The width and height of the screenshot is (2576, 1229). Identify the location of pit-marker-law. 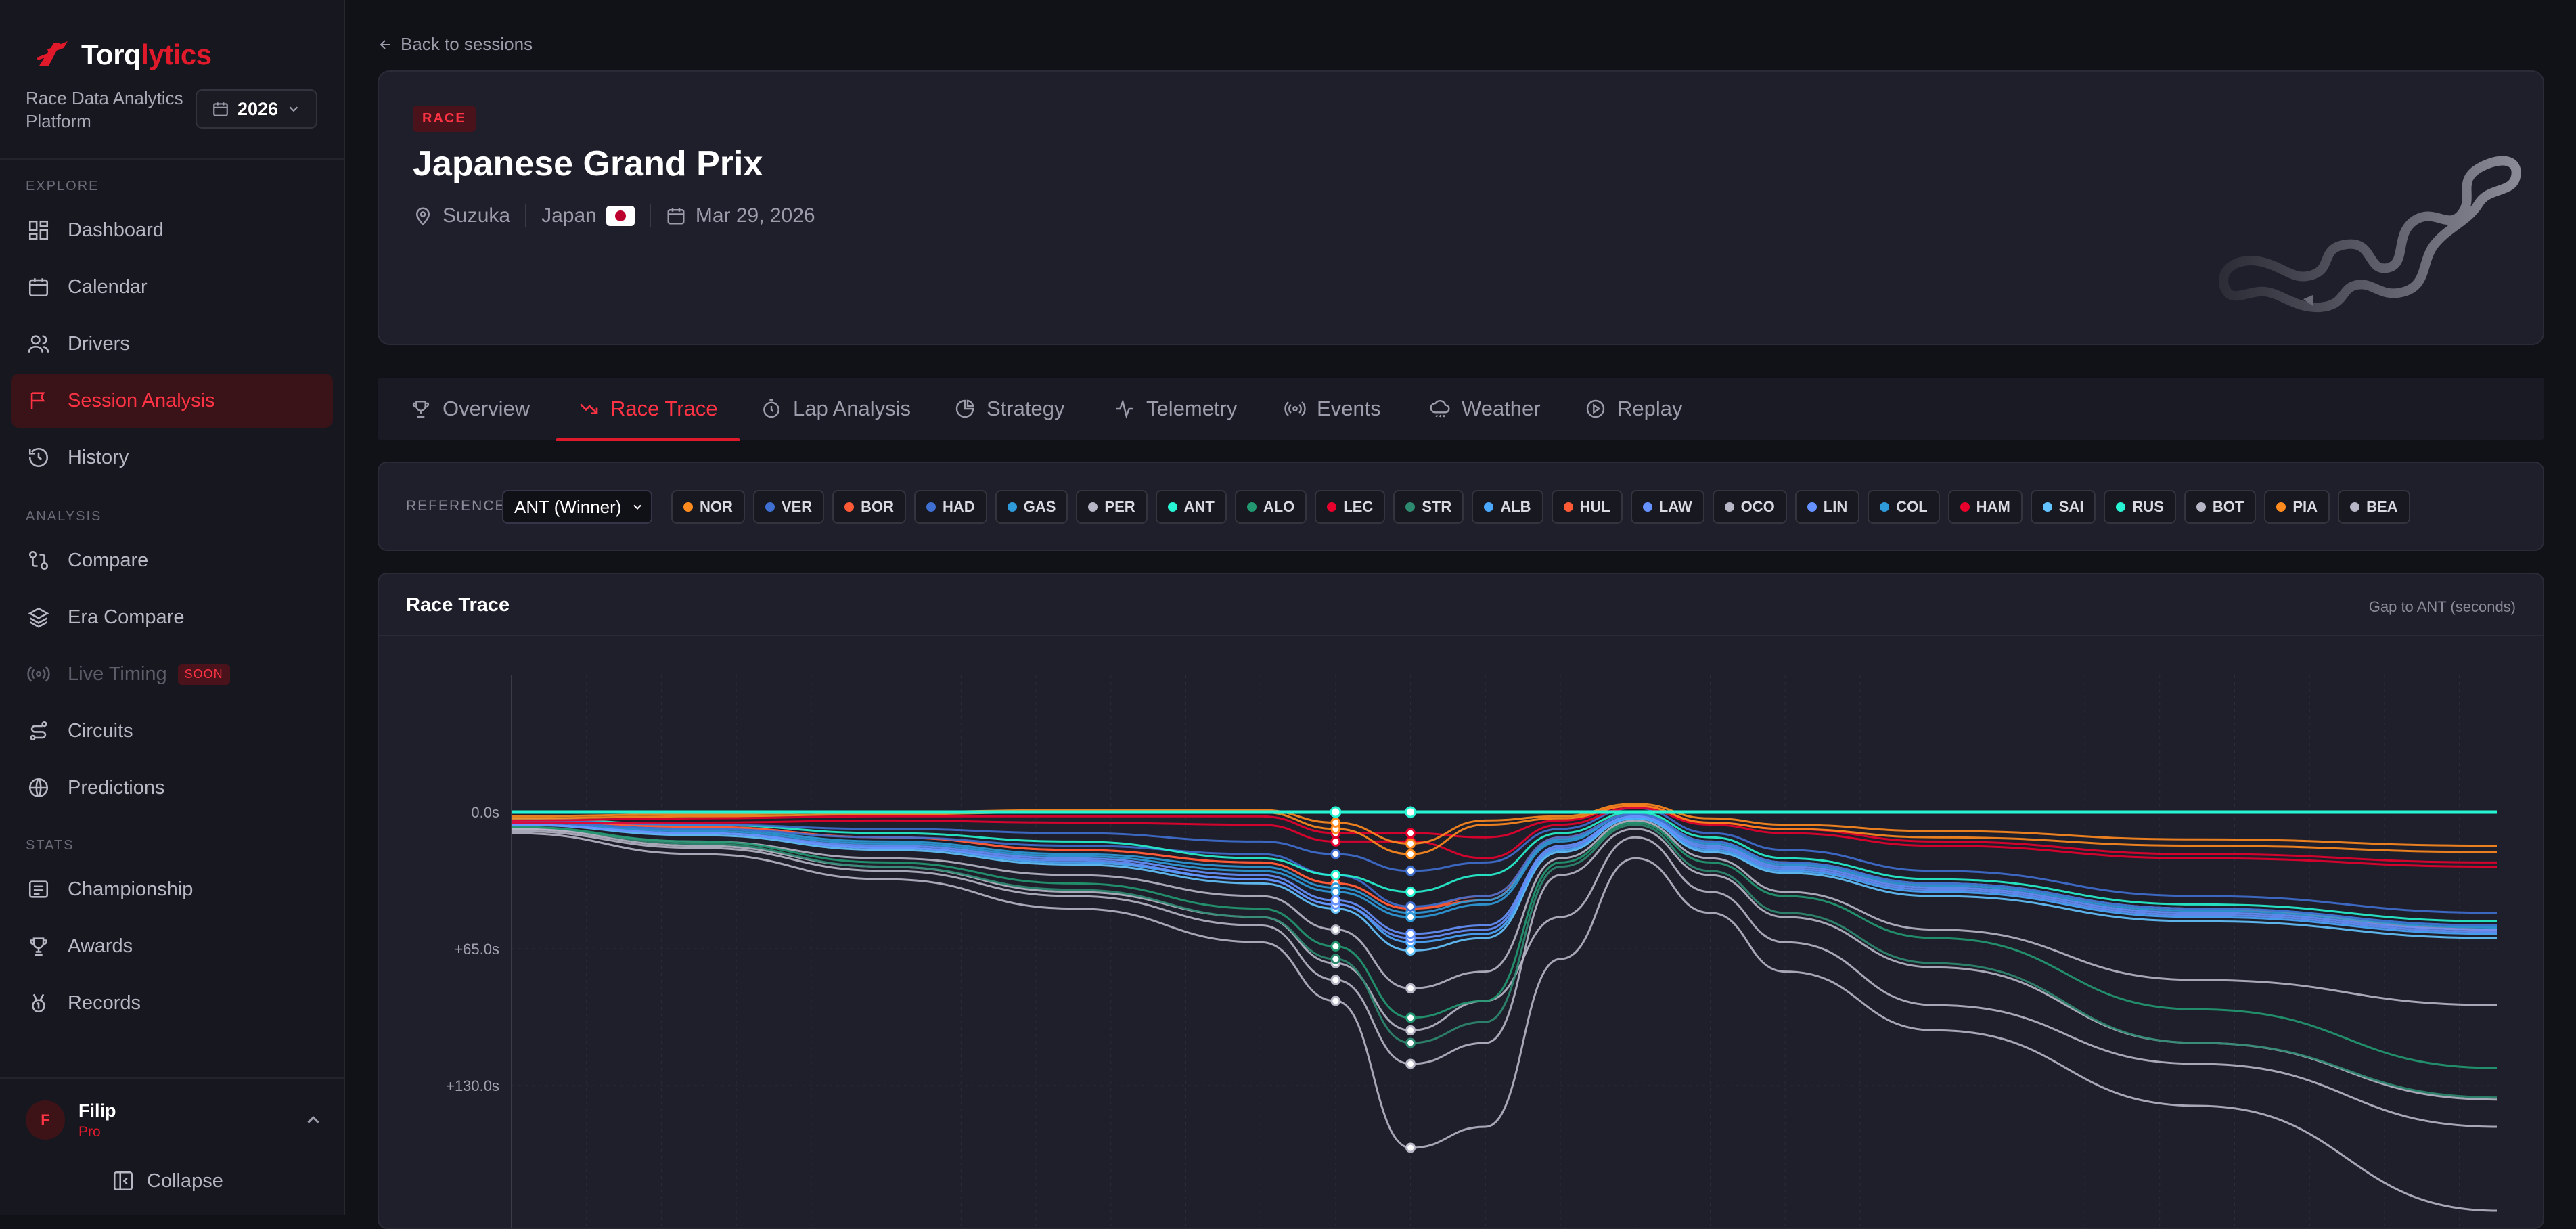
(1335, 900).